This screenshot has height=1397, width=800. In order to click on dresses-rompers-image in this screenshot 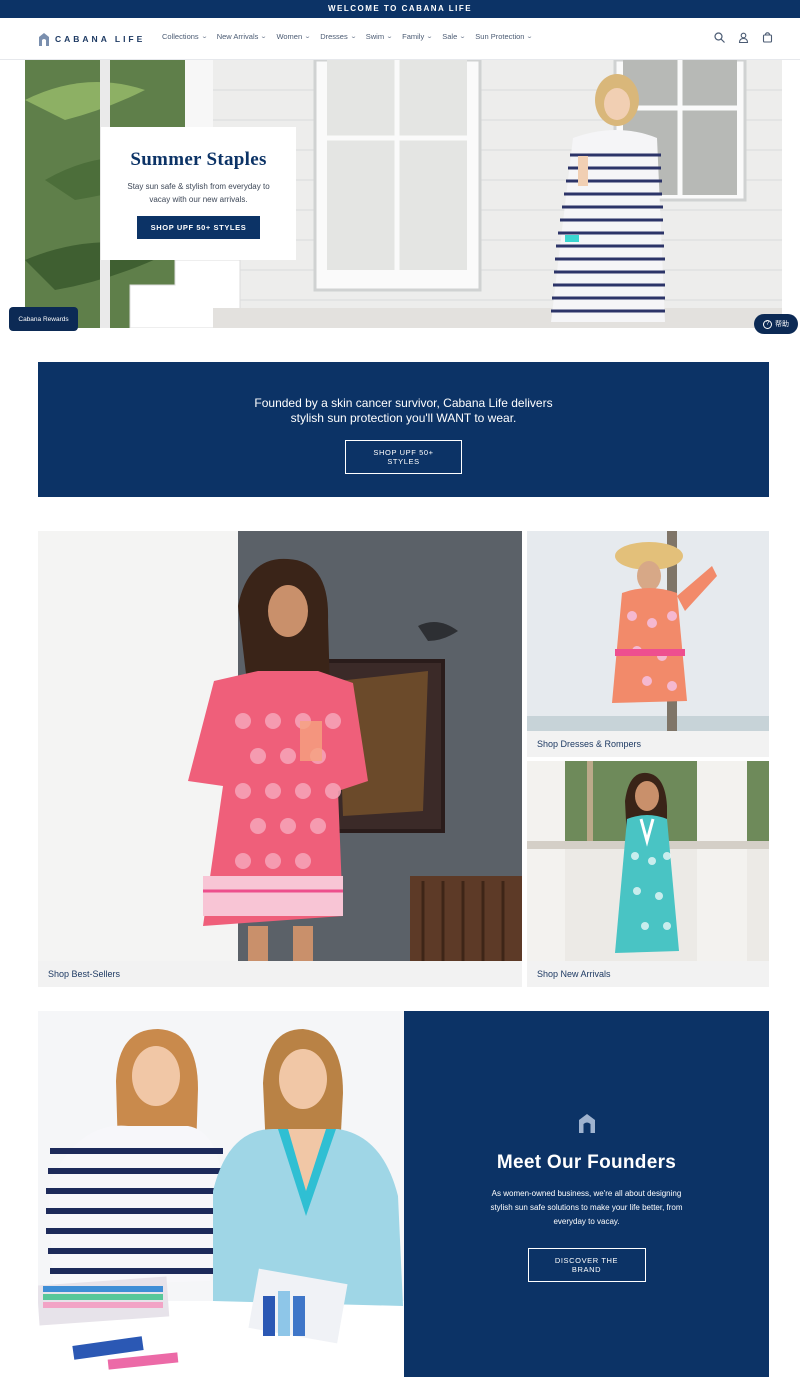, I will do `click(648, 631)`.